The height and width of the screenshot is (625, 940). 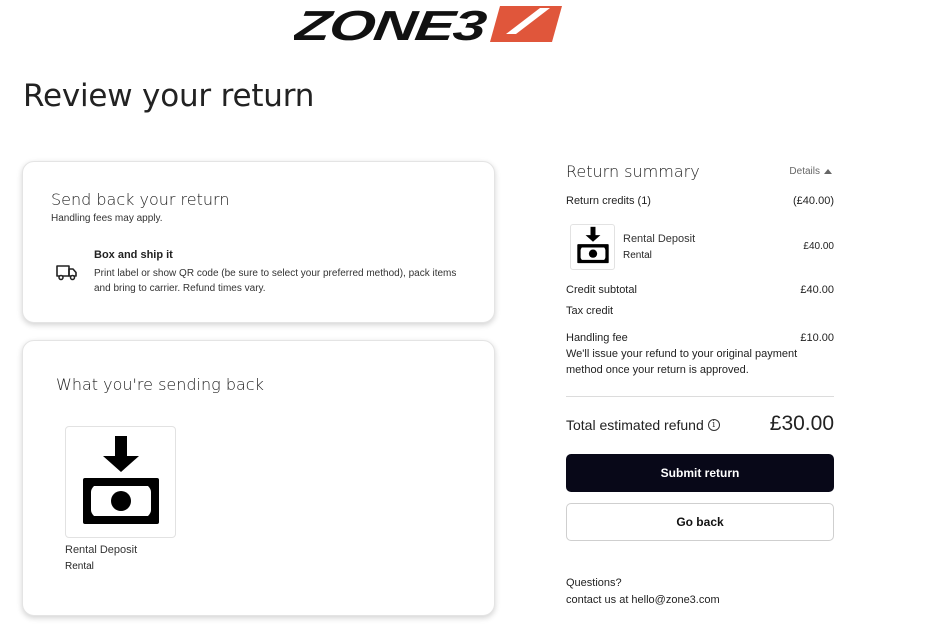 What do you see at coordinates (79, 566) in the screenshot?
I see `item-type: Rental` at bounding box center [79, 566].